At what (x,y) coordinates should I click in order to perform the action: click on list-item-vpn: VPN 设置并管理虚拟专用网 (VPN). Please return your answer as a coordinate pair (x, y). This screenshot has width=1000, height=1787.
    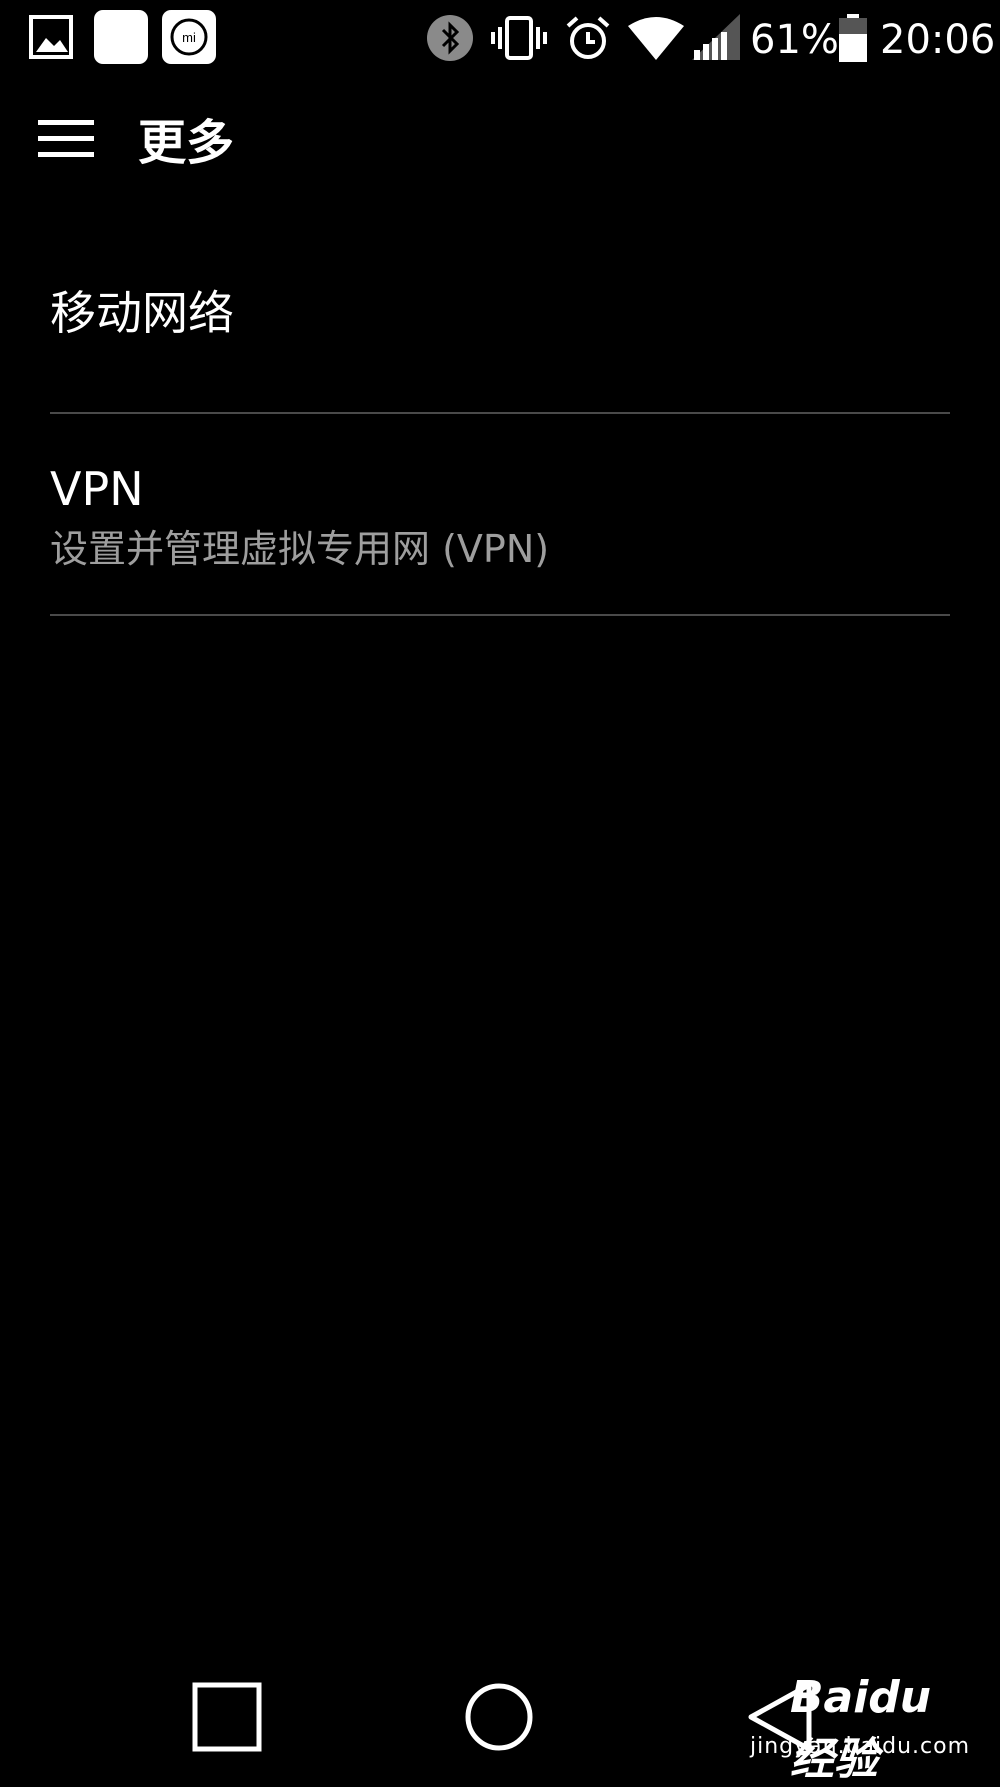
    Looking at the image, I should click on (500, 517).